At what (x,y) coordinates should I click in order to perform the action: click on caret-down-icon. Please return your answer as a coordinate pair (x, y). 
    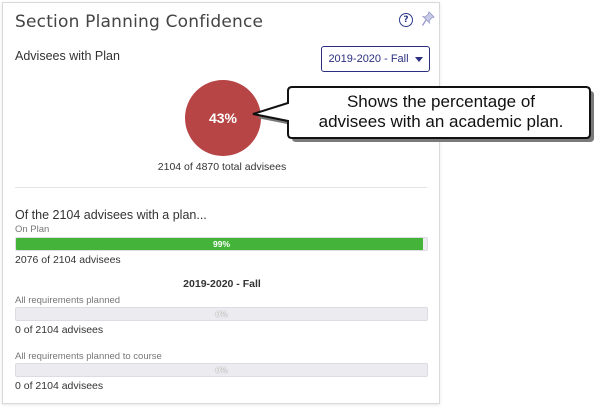
    Looking at the image, I should click on (418, 59).